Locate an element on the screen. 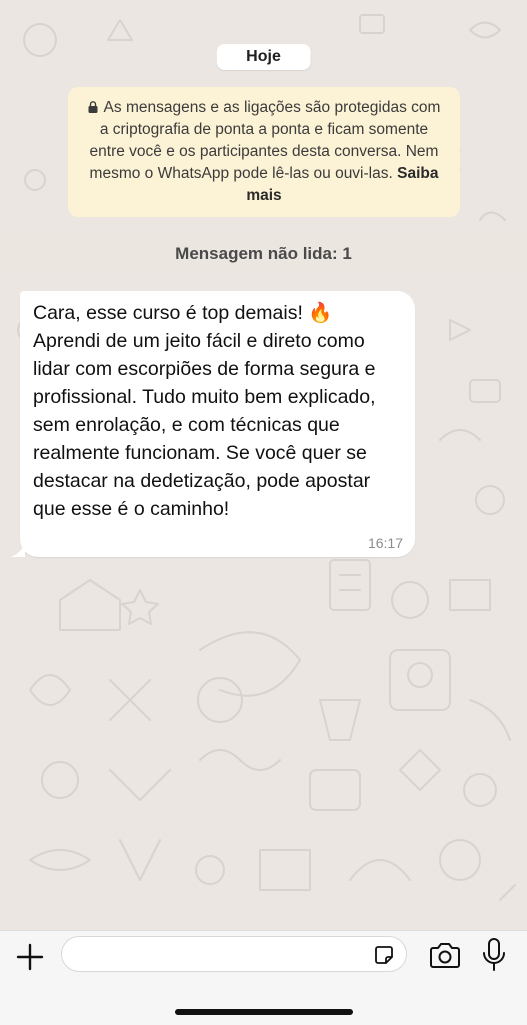 The image size is (527, 1025). camera-icon is located at coordinates (445, 956).